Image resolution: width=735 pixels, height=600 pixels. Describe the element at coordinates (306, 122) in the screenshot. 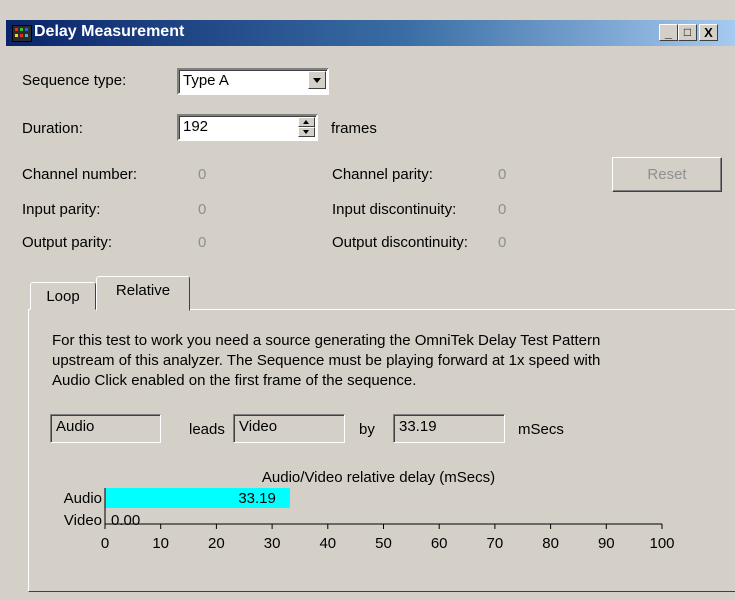

I see `spin-up-icon` at that location.